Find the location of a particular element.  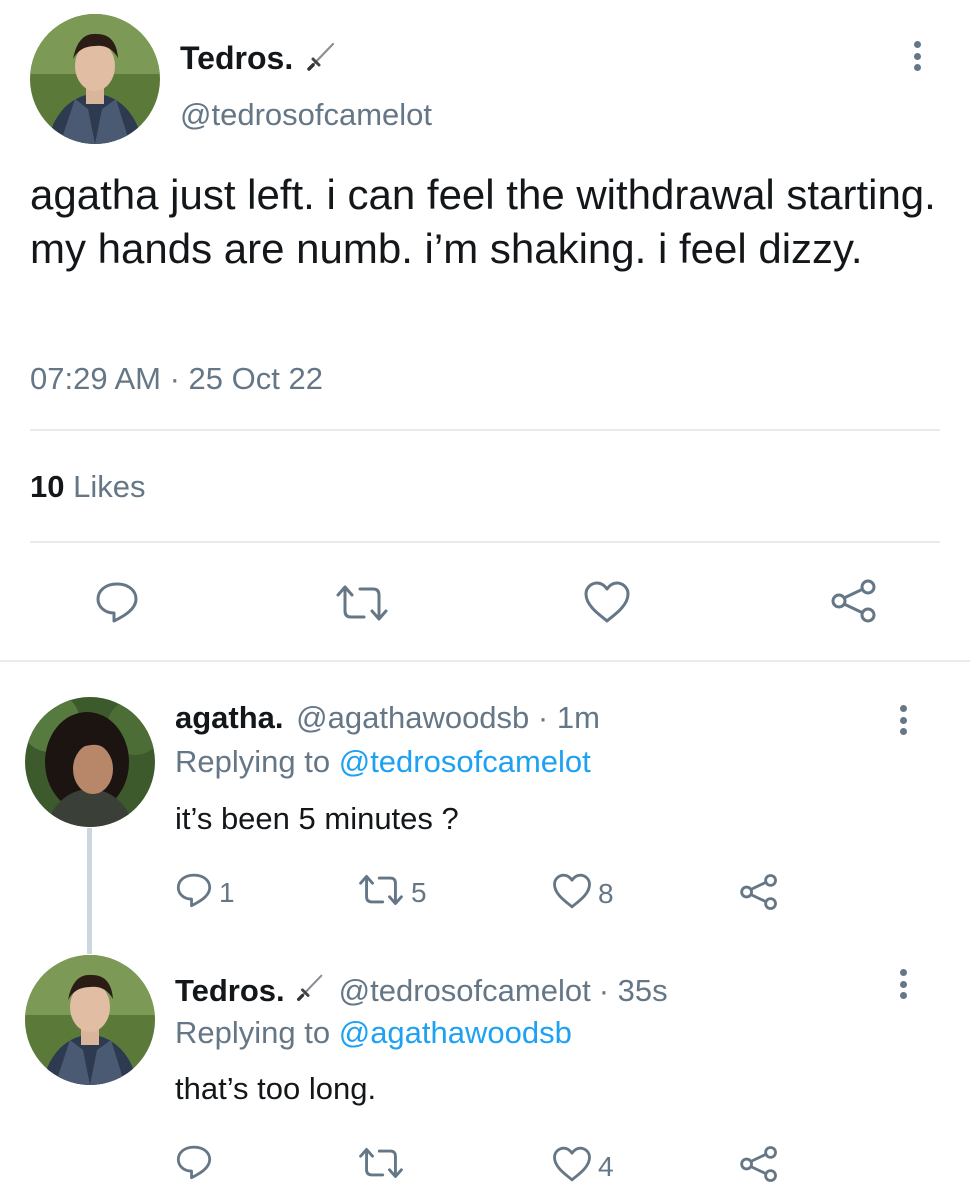

main-tweet-avatar is located at coordinates (95, 79).